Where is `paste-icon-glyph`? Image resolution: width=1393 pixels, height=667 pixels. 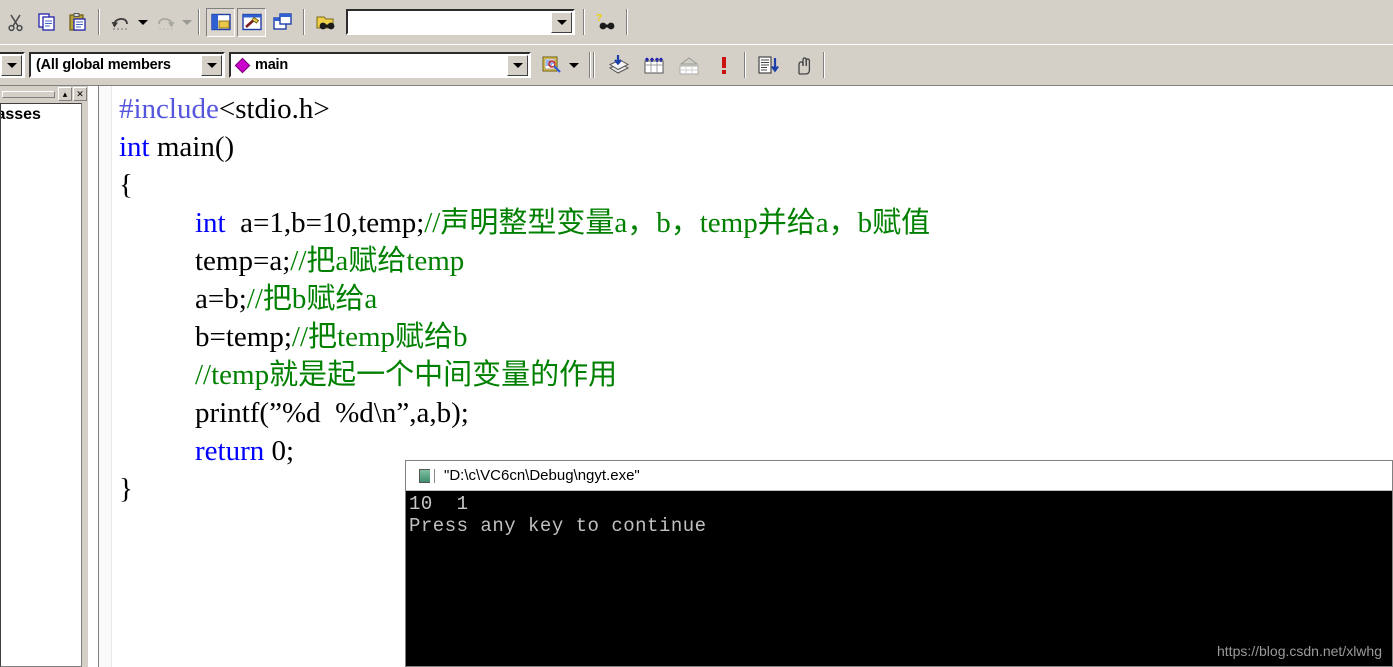 paste-icon-glyph is located at coordinates (77, 22).